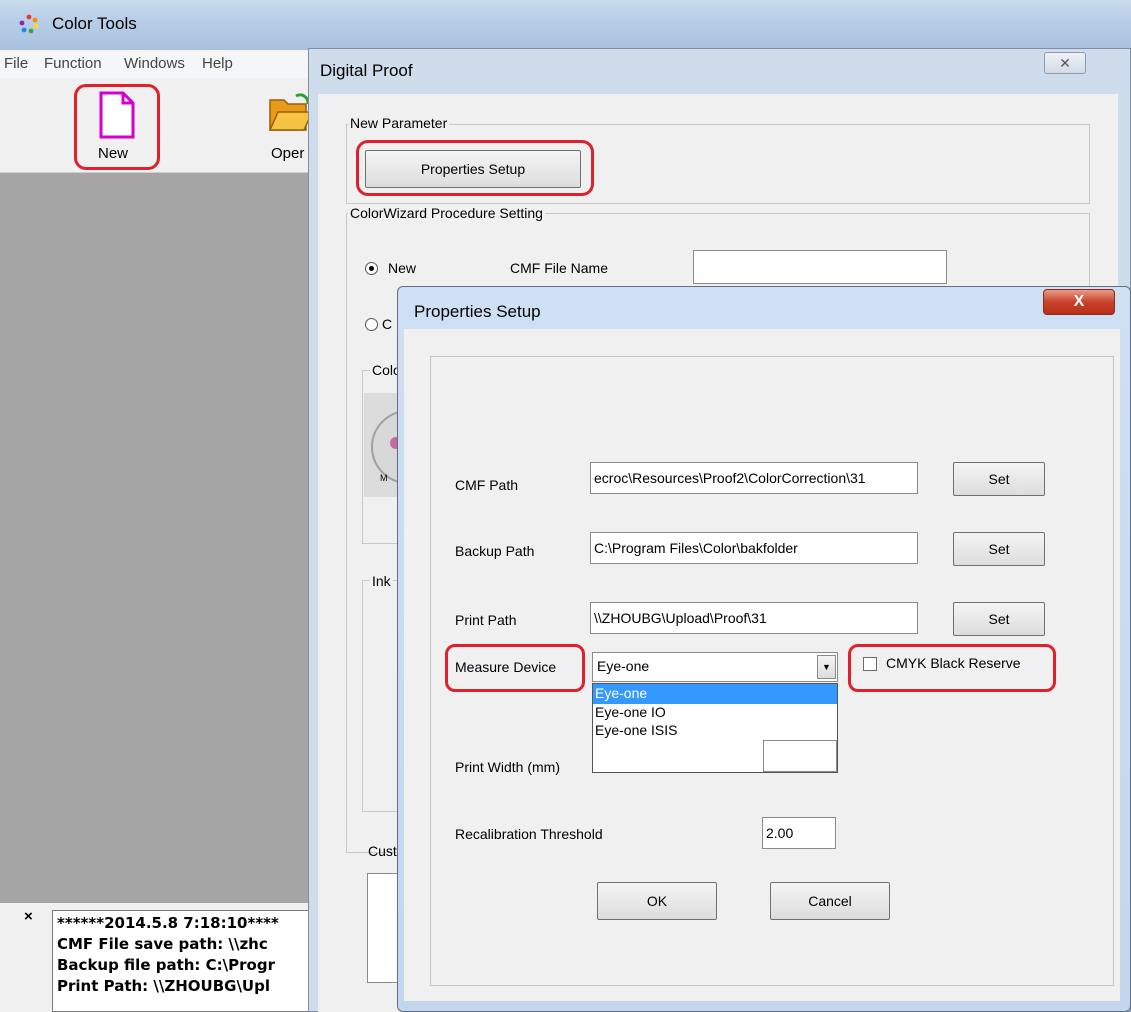 The width and height of the screenshot is (1131, 1012). Describe the element at coordinates (399, 123) in the screenshot. I see `new-parameter-label: New Parameter` at that location.